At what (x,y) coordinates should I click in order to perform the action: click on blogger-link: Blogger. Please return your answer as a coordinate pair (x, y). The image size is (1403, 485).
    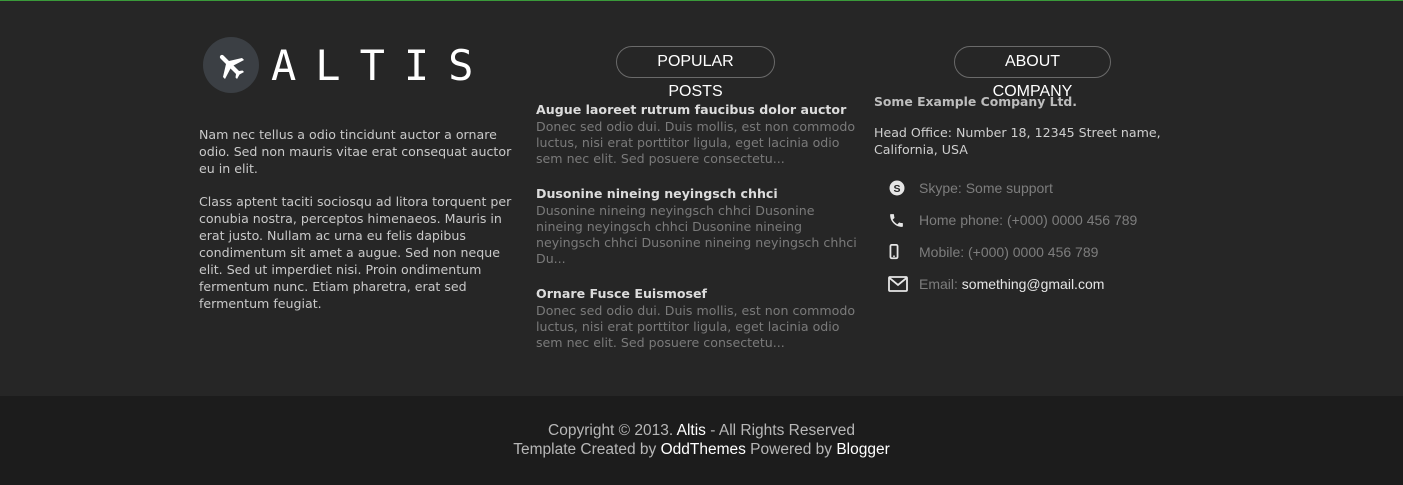
    Looking at the image, I should click on (862, 449).